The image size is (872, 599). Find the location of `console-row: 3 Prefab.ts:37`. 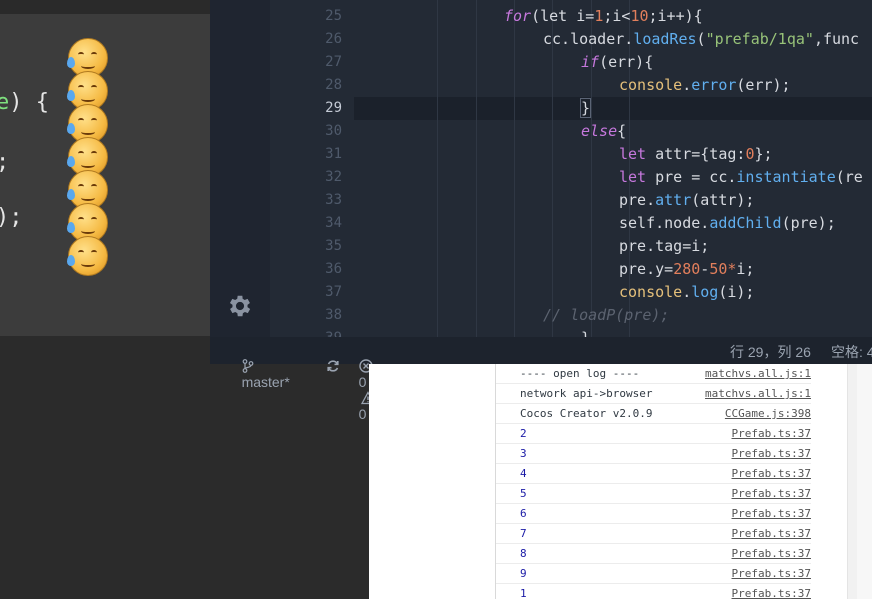

console-row: 3 Prefab.ts:37 is located at coordinates (653, 454).